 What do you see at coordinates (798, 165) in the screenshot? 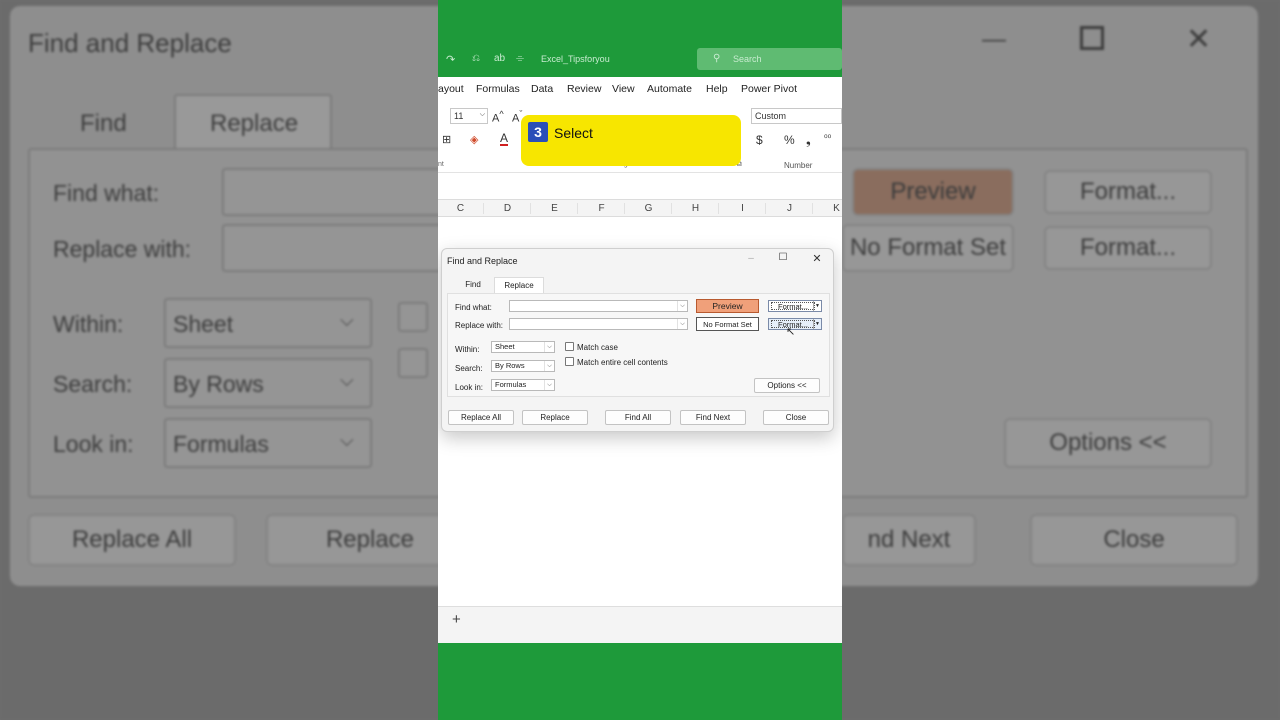
I see `group-label-number: Number` at bounding box center [798, 165].